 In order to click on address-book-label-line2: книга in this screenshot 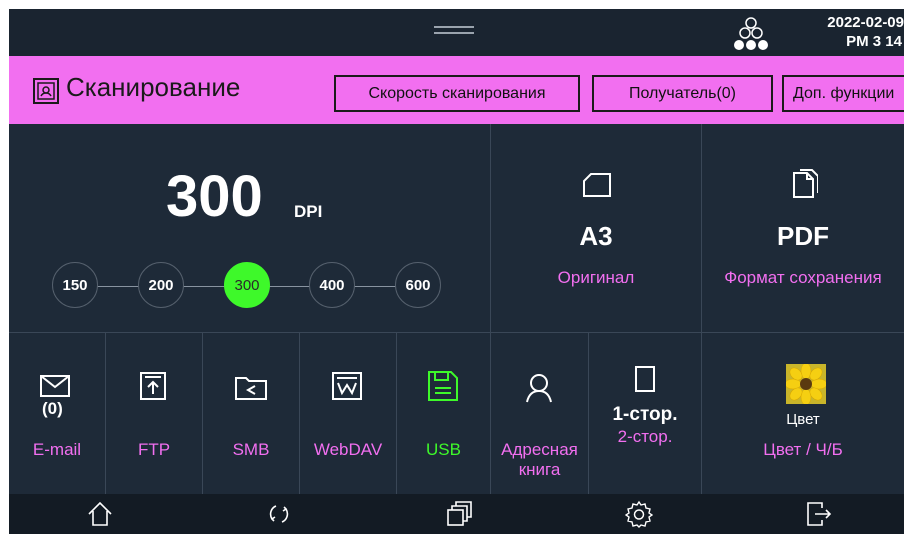, I will do `click(539, 469)`.